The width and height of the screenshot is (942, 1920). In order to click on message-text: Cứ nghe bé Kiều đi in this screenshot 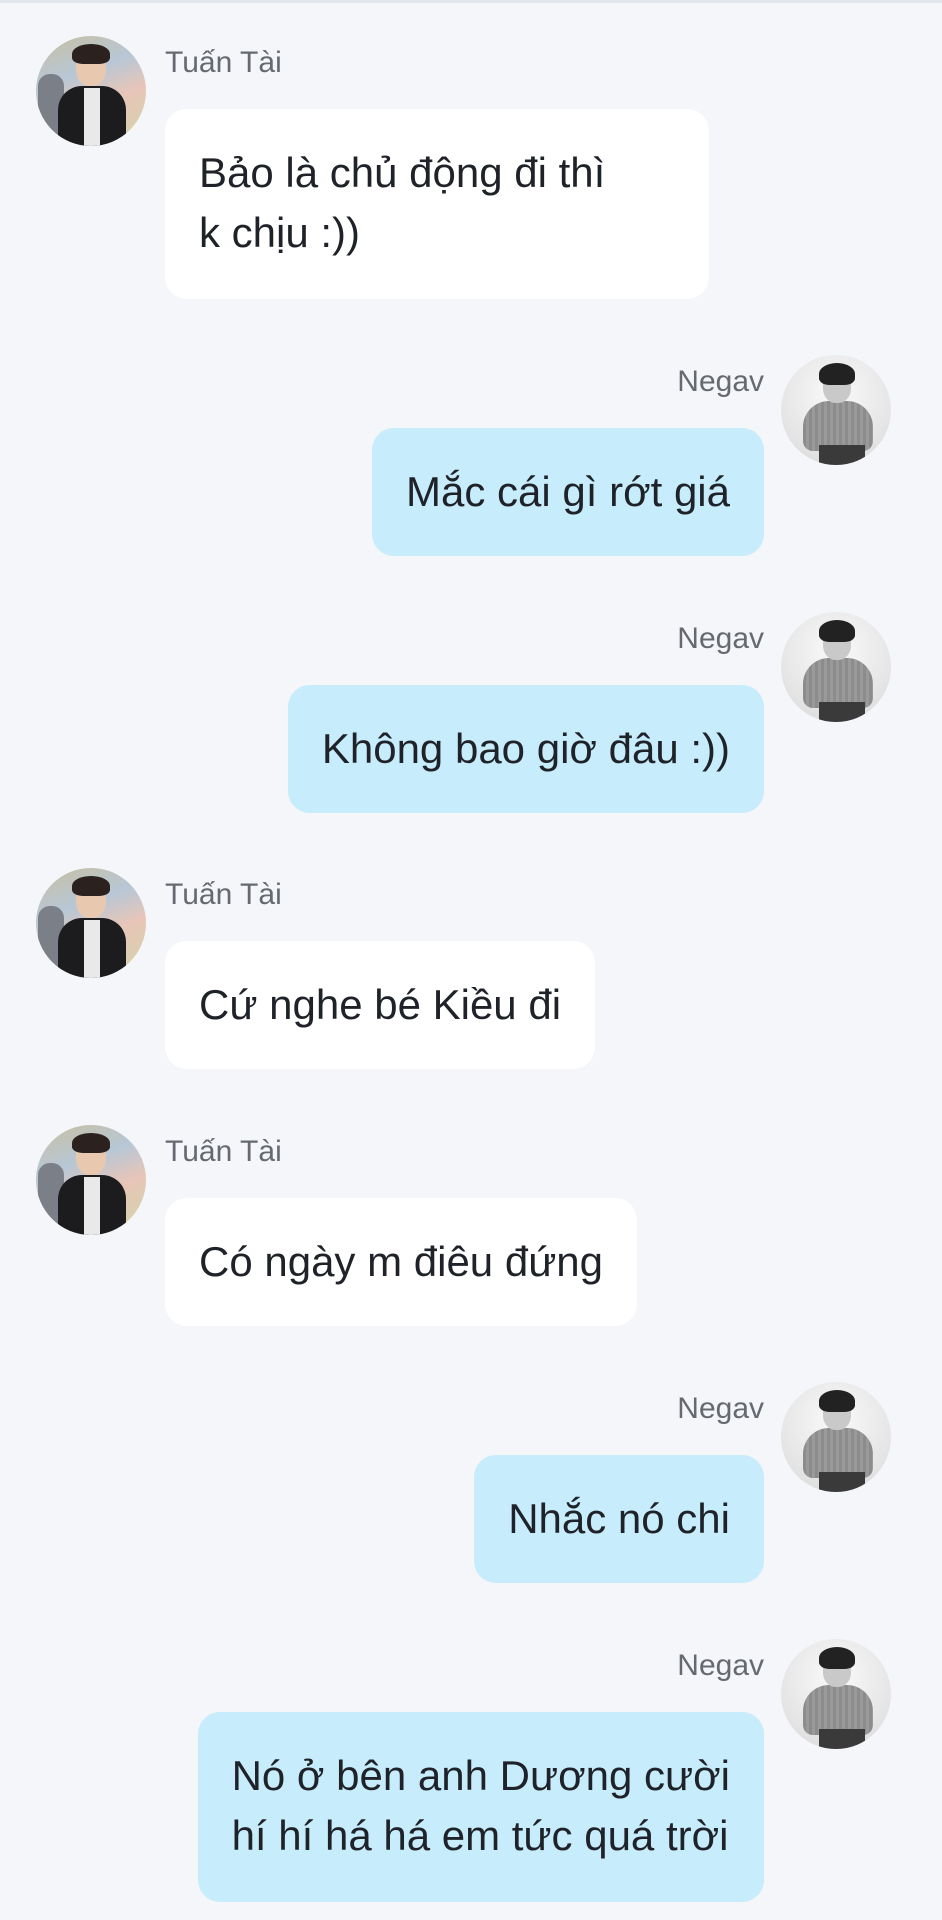, I will do `click(380, 1004)`.